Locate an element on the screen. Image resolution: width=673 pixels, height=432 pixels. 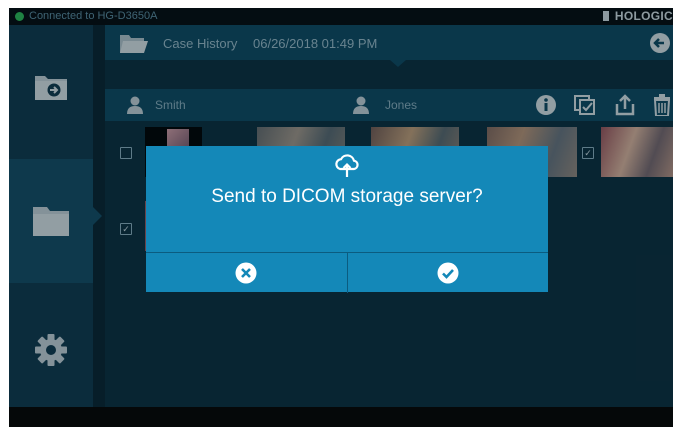
dialog-title: Send to DICOM storage server? is located at coordinates (347, 196).